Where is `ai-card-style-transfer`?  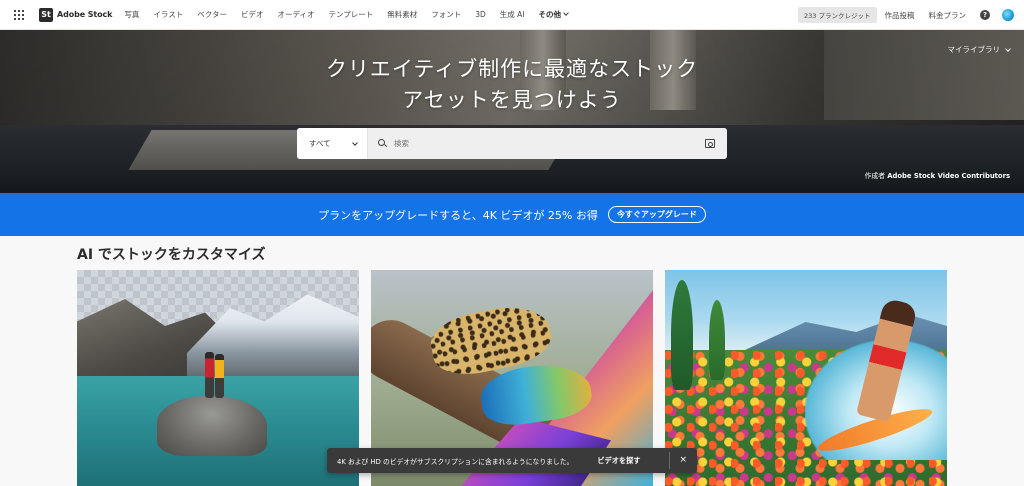 ai-card-style-transfer is located at coordinates (806, 378).